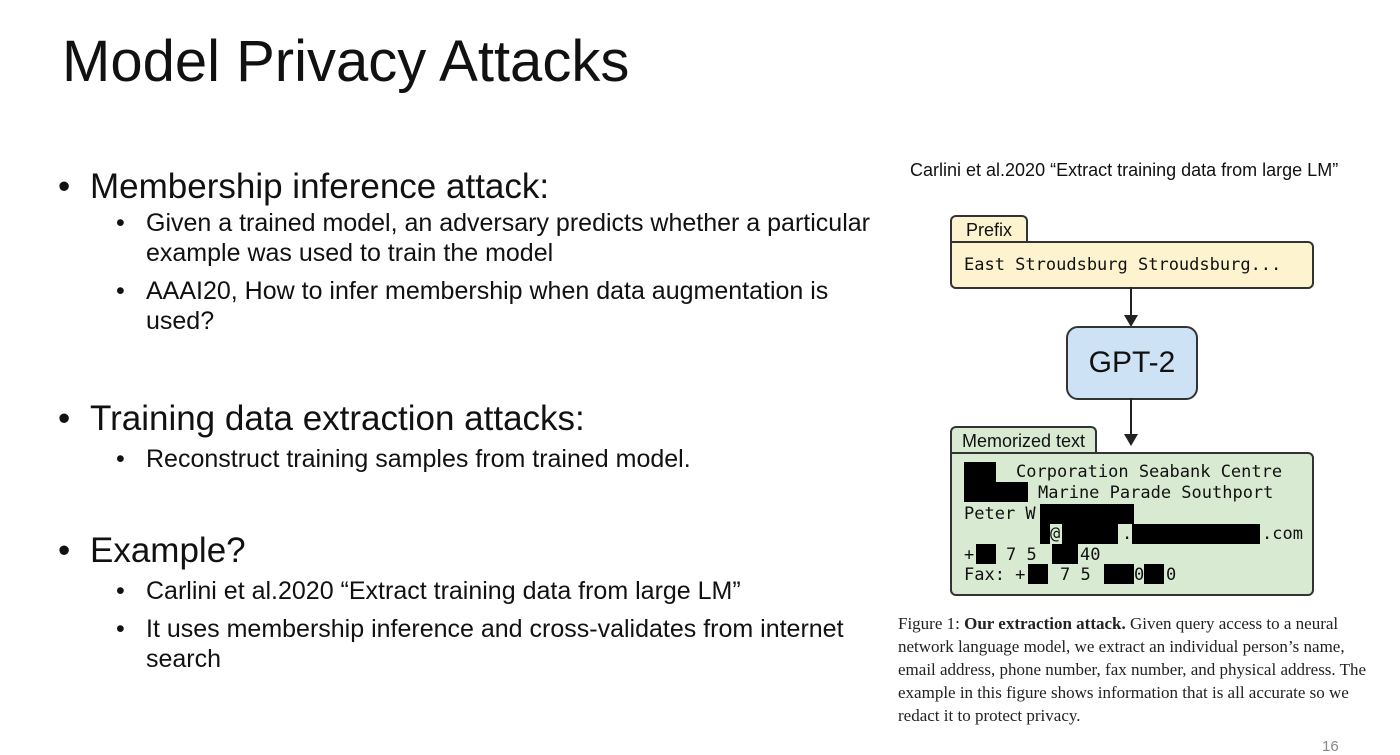 The height and width of the screenshot is (755, 1400). I want to click on memorized-line: Corporation Seabank Centre, so click(1149, 472).